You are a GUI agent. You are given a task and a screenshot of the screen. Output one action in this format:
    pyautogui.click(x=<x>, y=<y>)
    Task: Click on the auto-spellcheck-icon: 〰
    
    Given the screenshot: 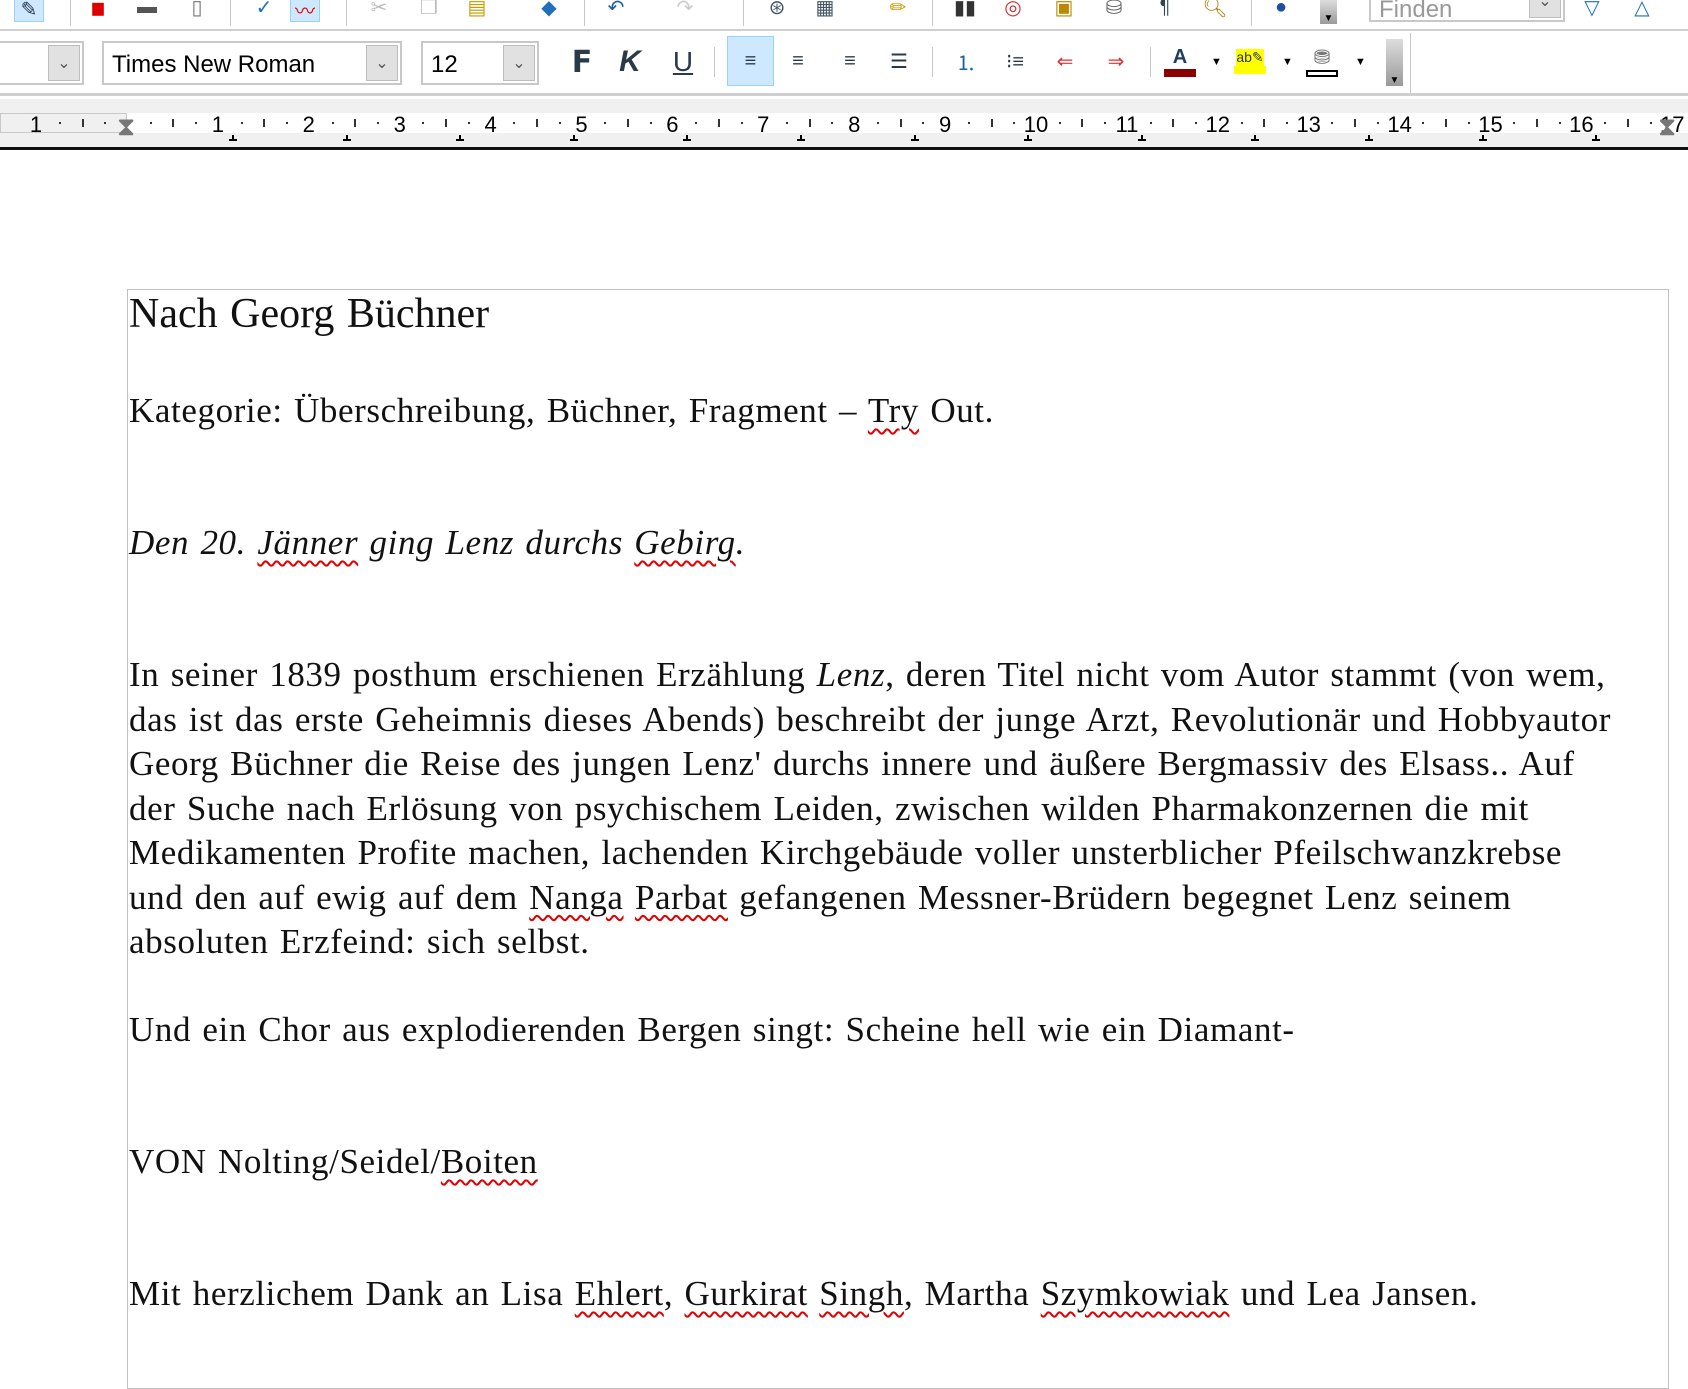 What is the action you would take?
    pyautogui.click(x=305, y=11)
    